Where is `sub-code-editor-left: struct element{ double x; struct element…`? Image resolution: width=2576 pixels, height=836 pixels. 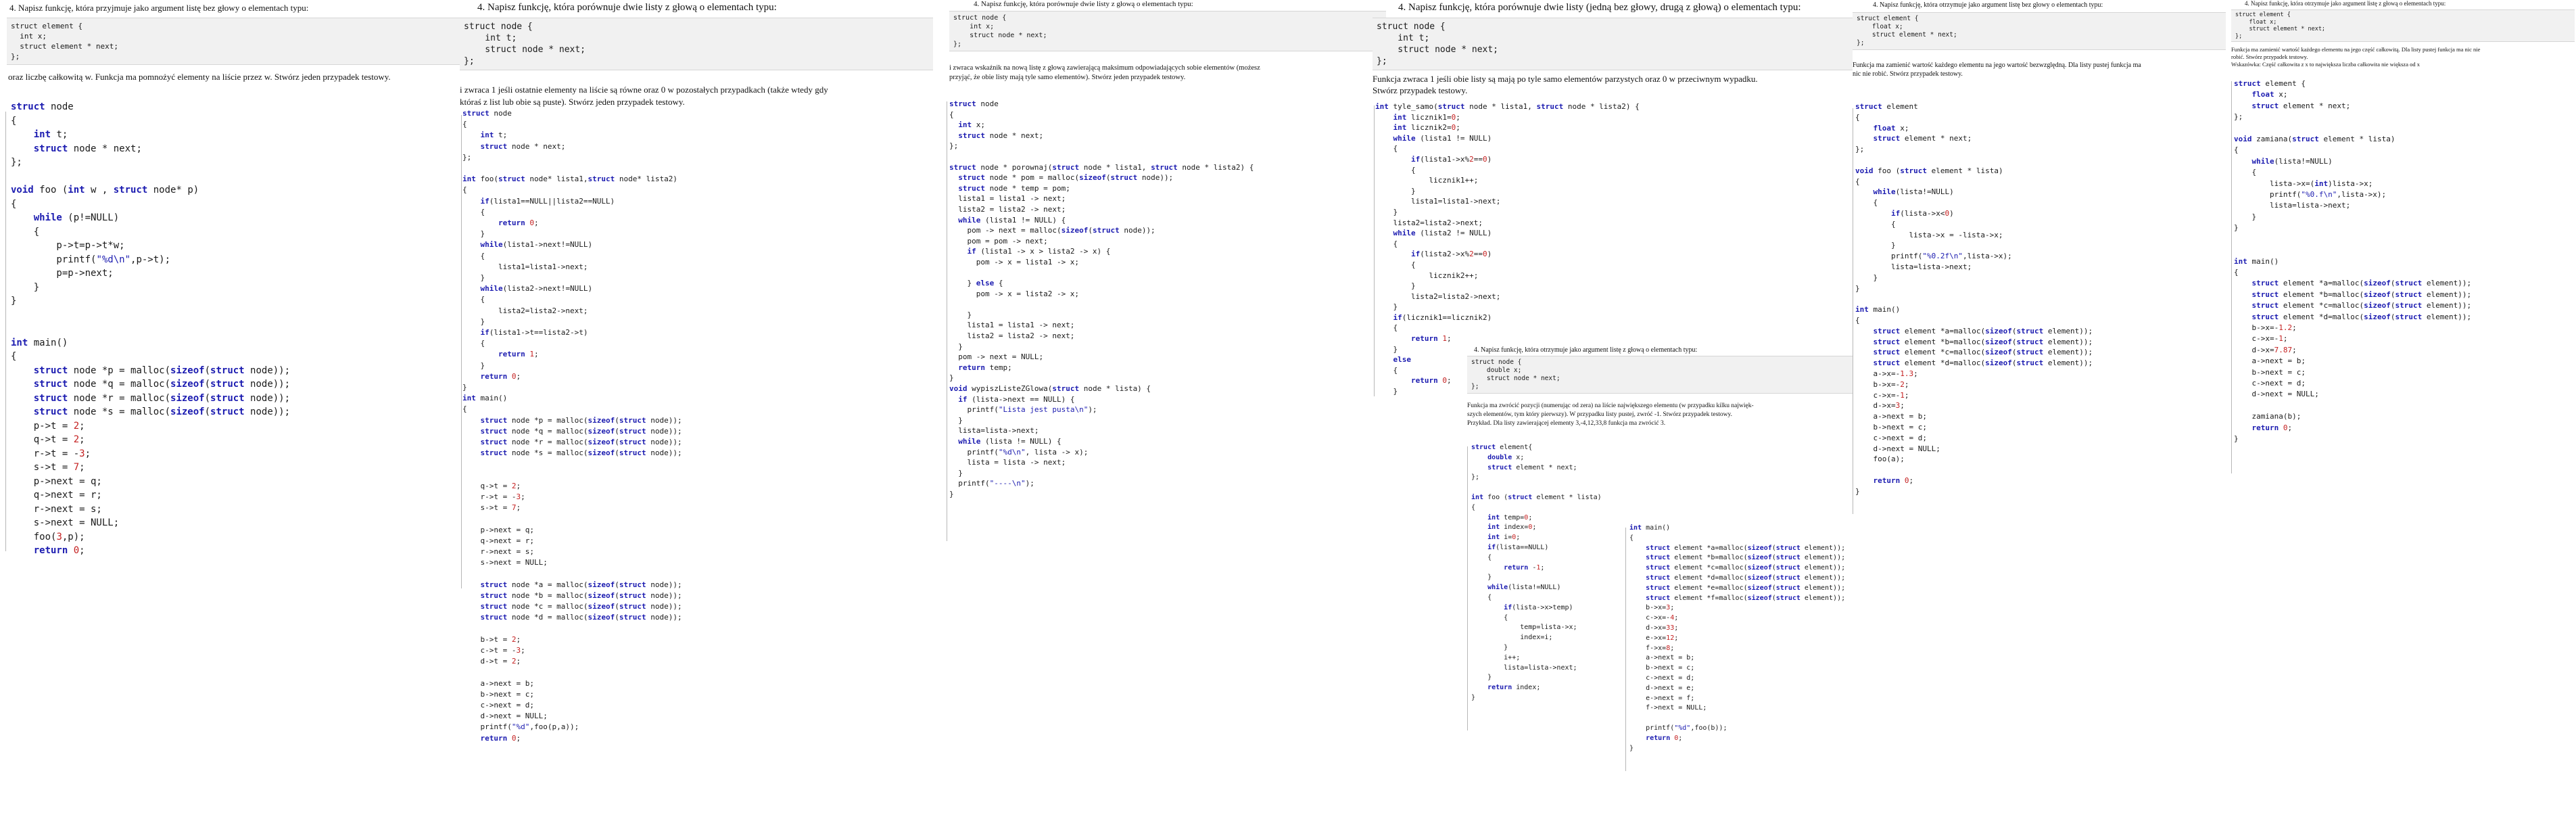 sub-code-editor-left: struct element{ double x; struct element… is located at coordinates (1536, 573).